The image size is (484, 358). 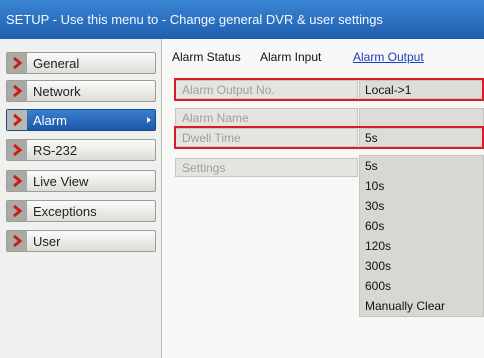 I want to click on dwell-time-label: Dwell Time, so click(x=266, y=137).